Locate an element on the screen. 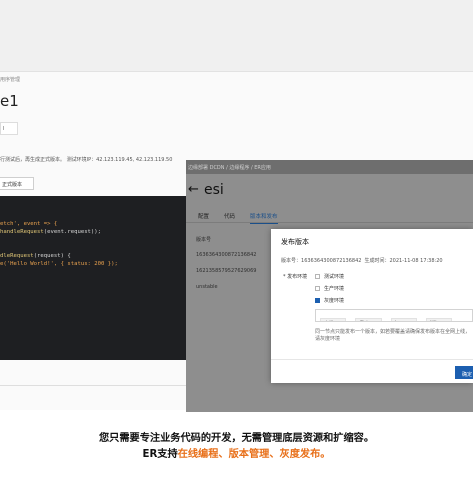  env-option-label: 灰度环境 is located at coordinates (334, 301).